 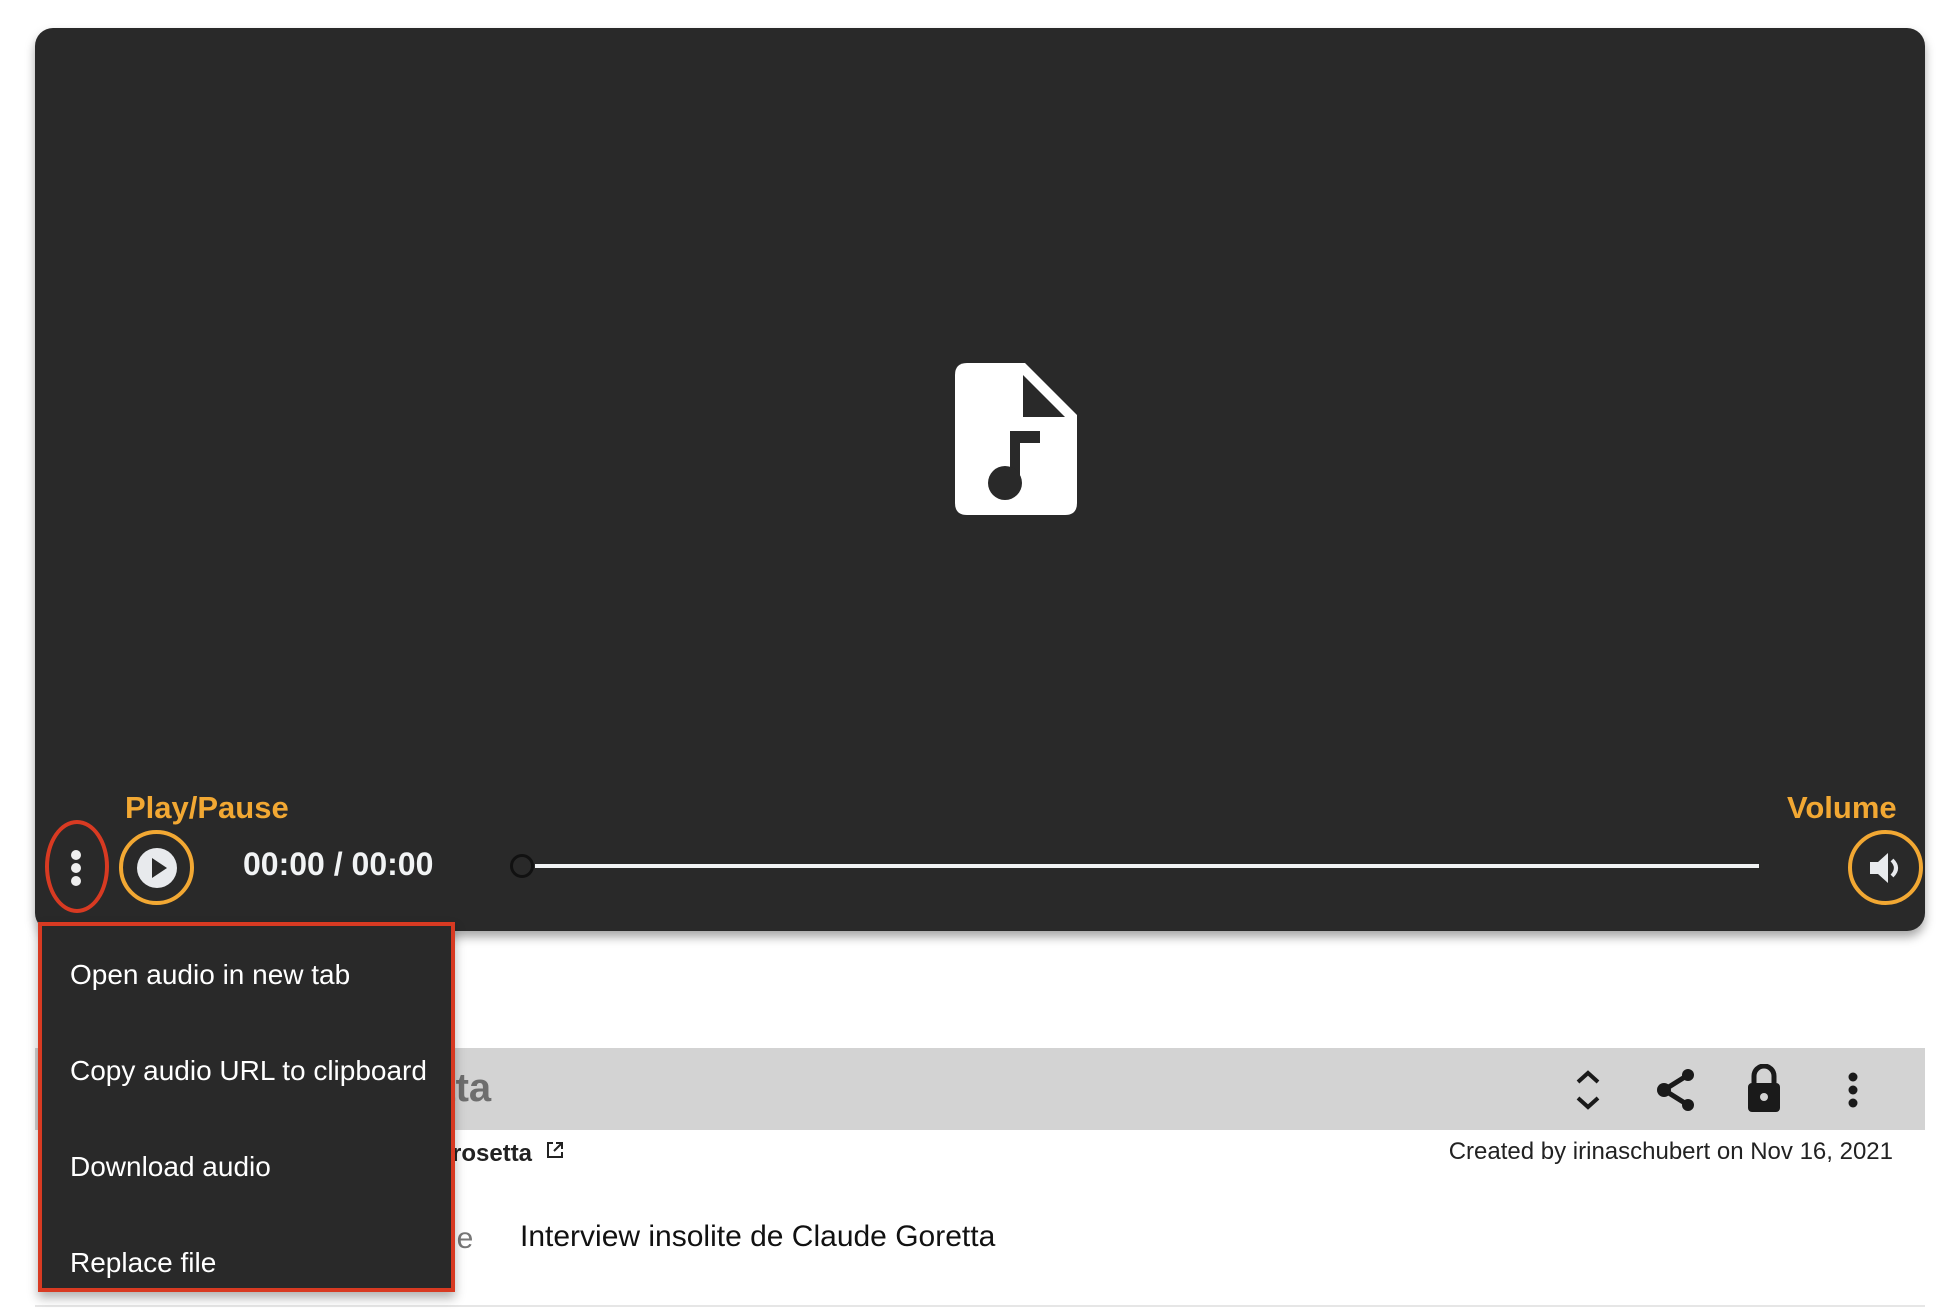 What do you see at coordinates (492, 1153) in the screenshot?
I see `project-name: rosetta` at bounding box center [492, 1153].